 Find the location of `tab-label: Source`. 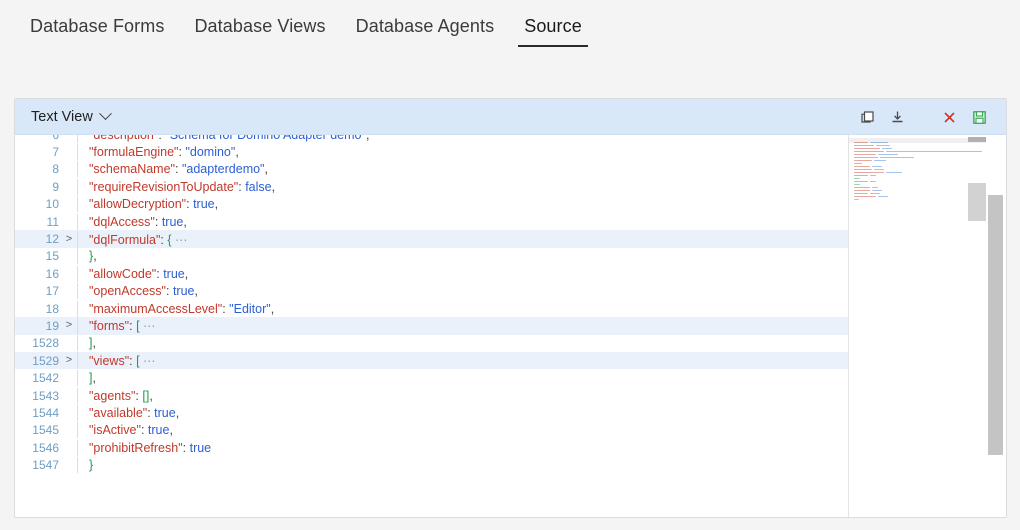

tab-label: Source is located at coordinates (553, 25).